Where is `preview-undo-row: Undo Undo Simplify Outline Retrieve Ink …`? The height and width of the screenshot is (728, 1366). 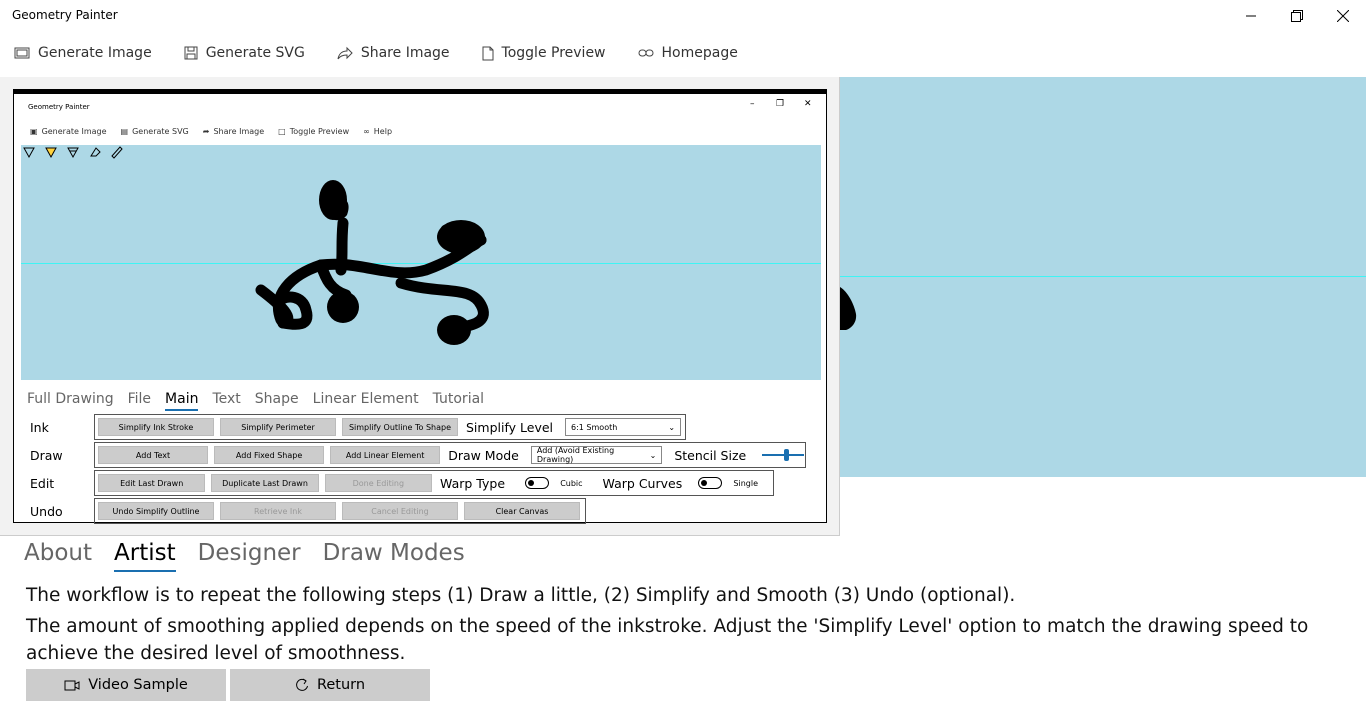 preview-undo-row: Undo Undo Simplify Outline Retrieve Ink … is located at coordinates (308, 511).